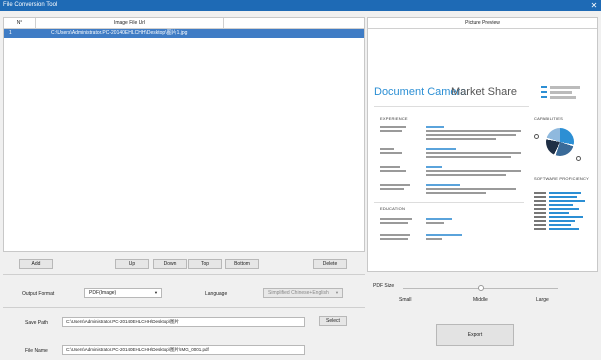  Describe the element at coordinates (475, 335) in the screenshot. I see `export-button: Export` at that location.